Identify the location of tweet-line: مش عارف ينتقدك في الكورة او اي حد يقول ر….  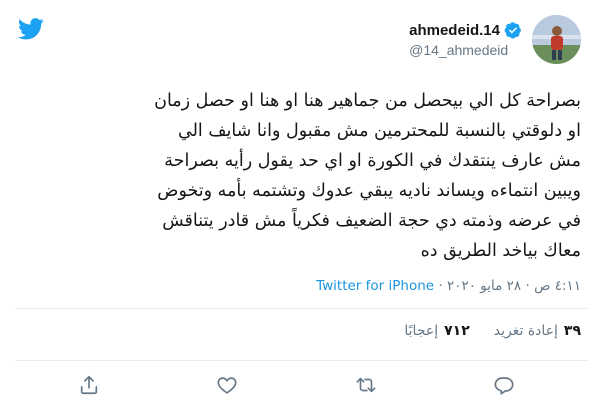
(372, 161).